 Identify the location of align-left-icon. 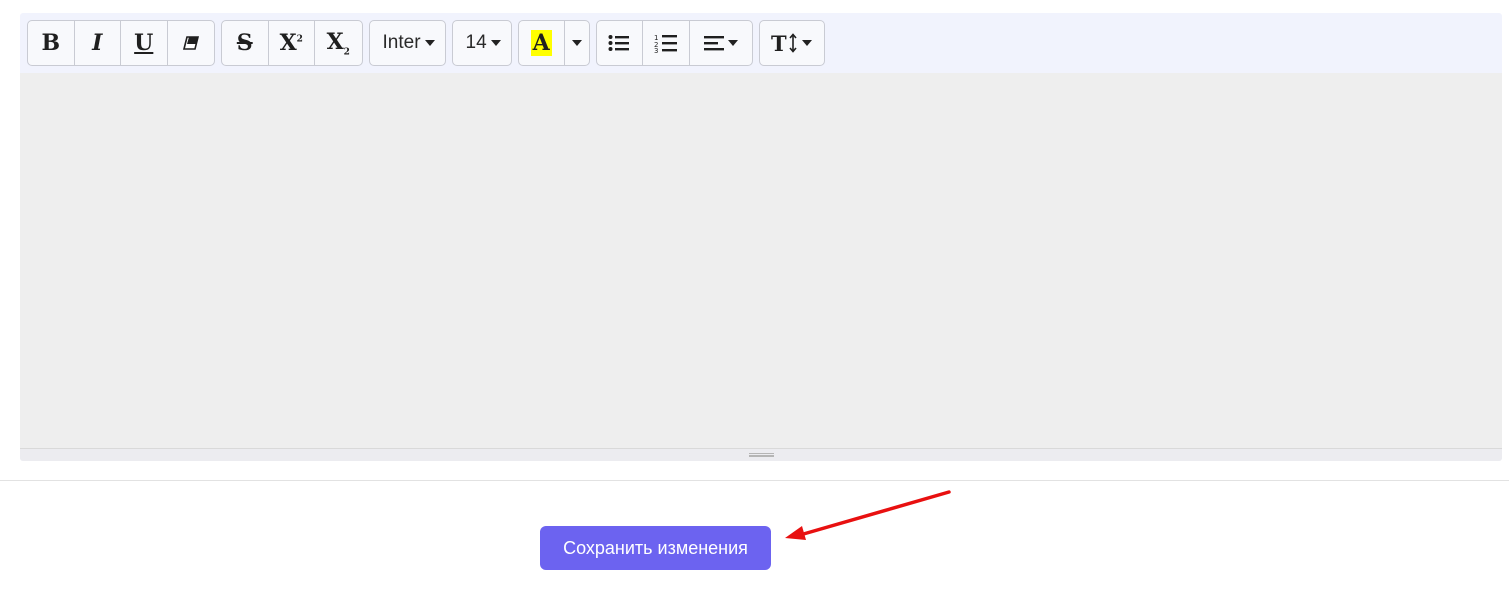
(713, 43).